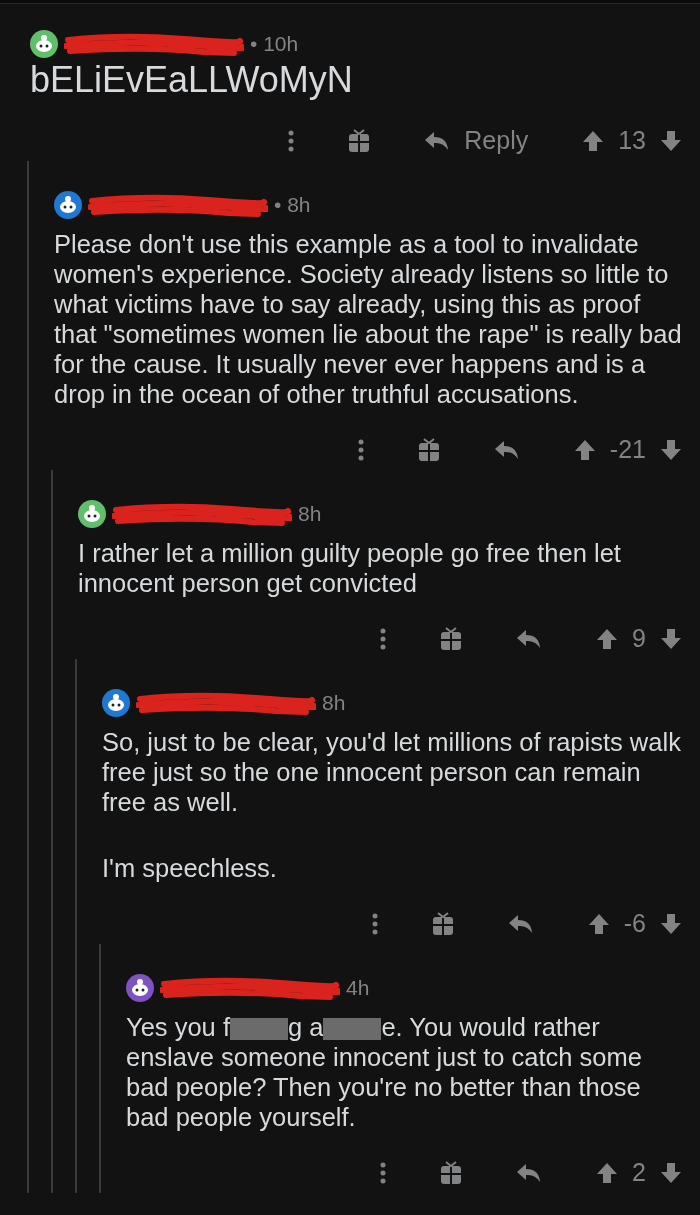 The image size is (700, 1215). What do you see at coordinates (384, 1072) in the screenshot?
I see `comment-text: Yes you f g a e. You would rather enslave someone innocent just to catch some bad people? Then you're no better than those bad people yourself.` at bounding box center [384, 1072].